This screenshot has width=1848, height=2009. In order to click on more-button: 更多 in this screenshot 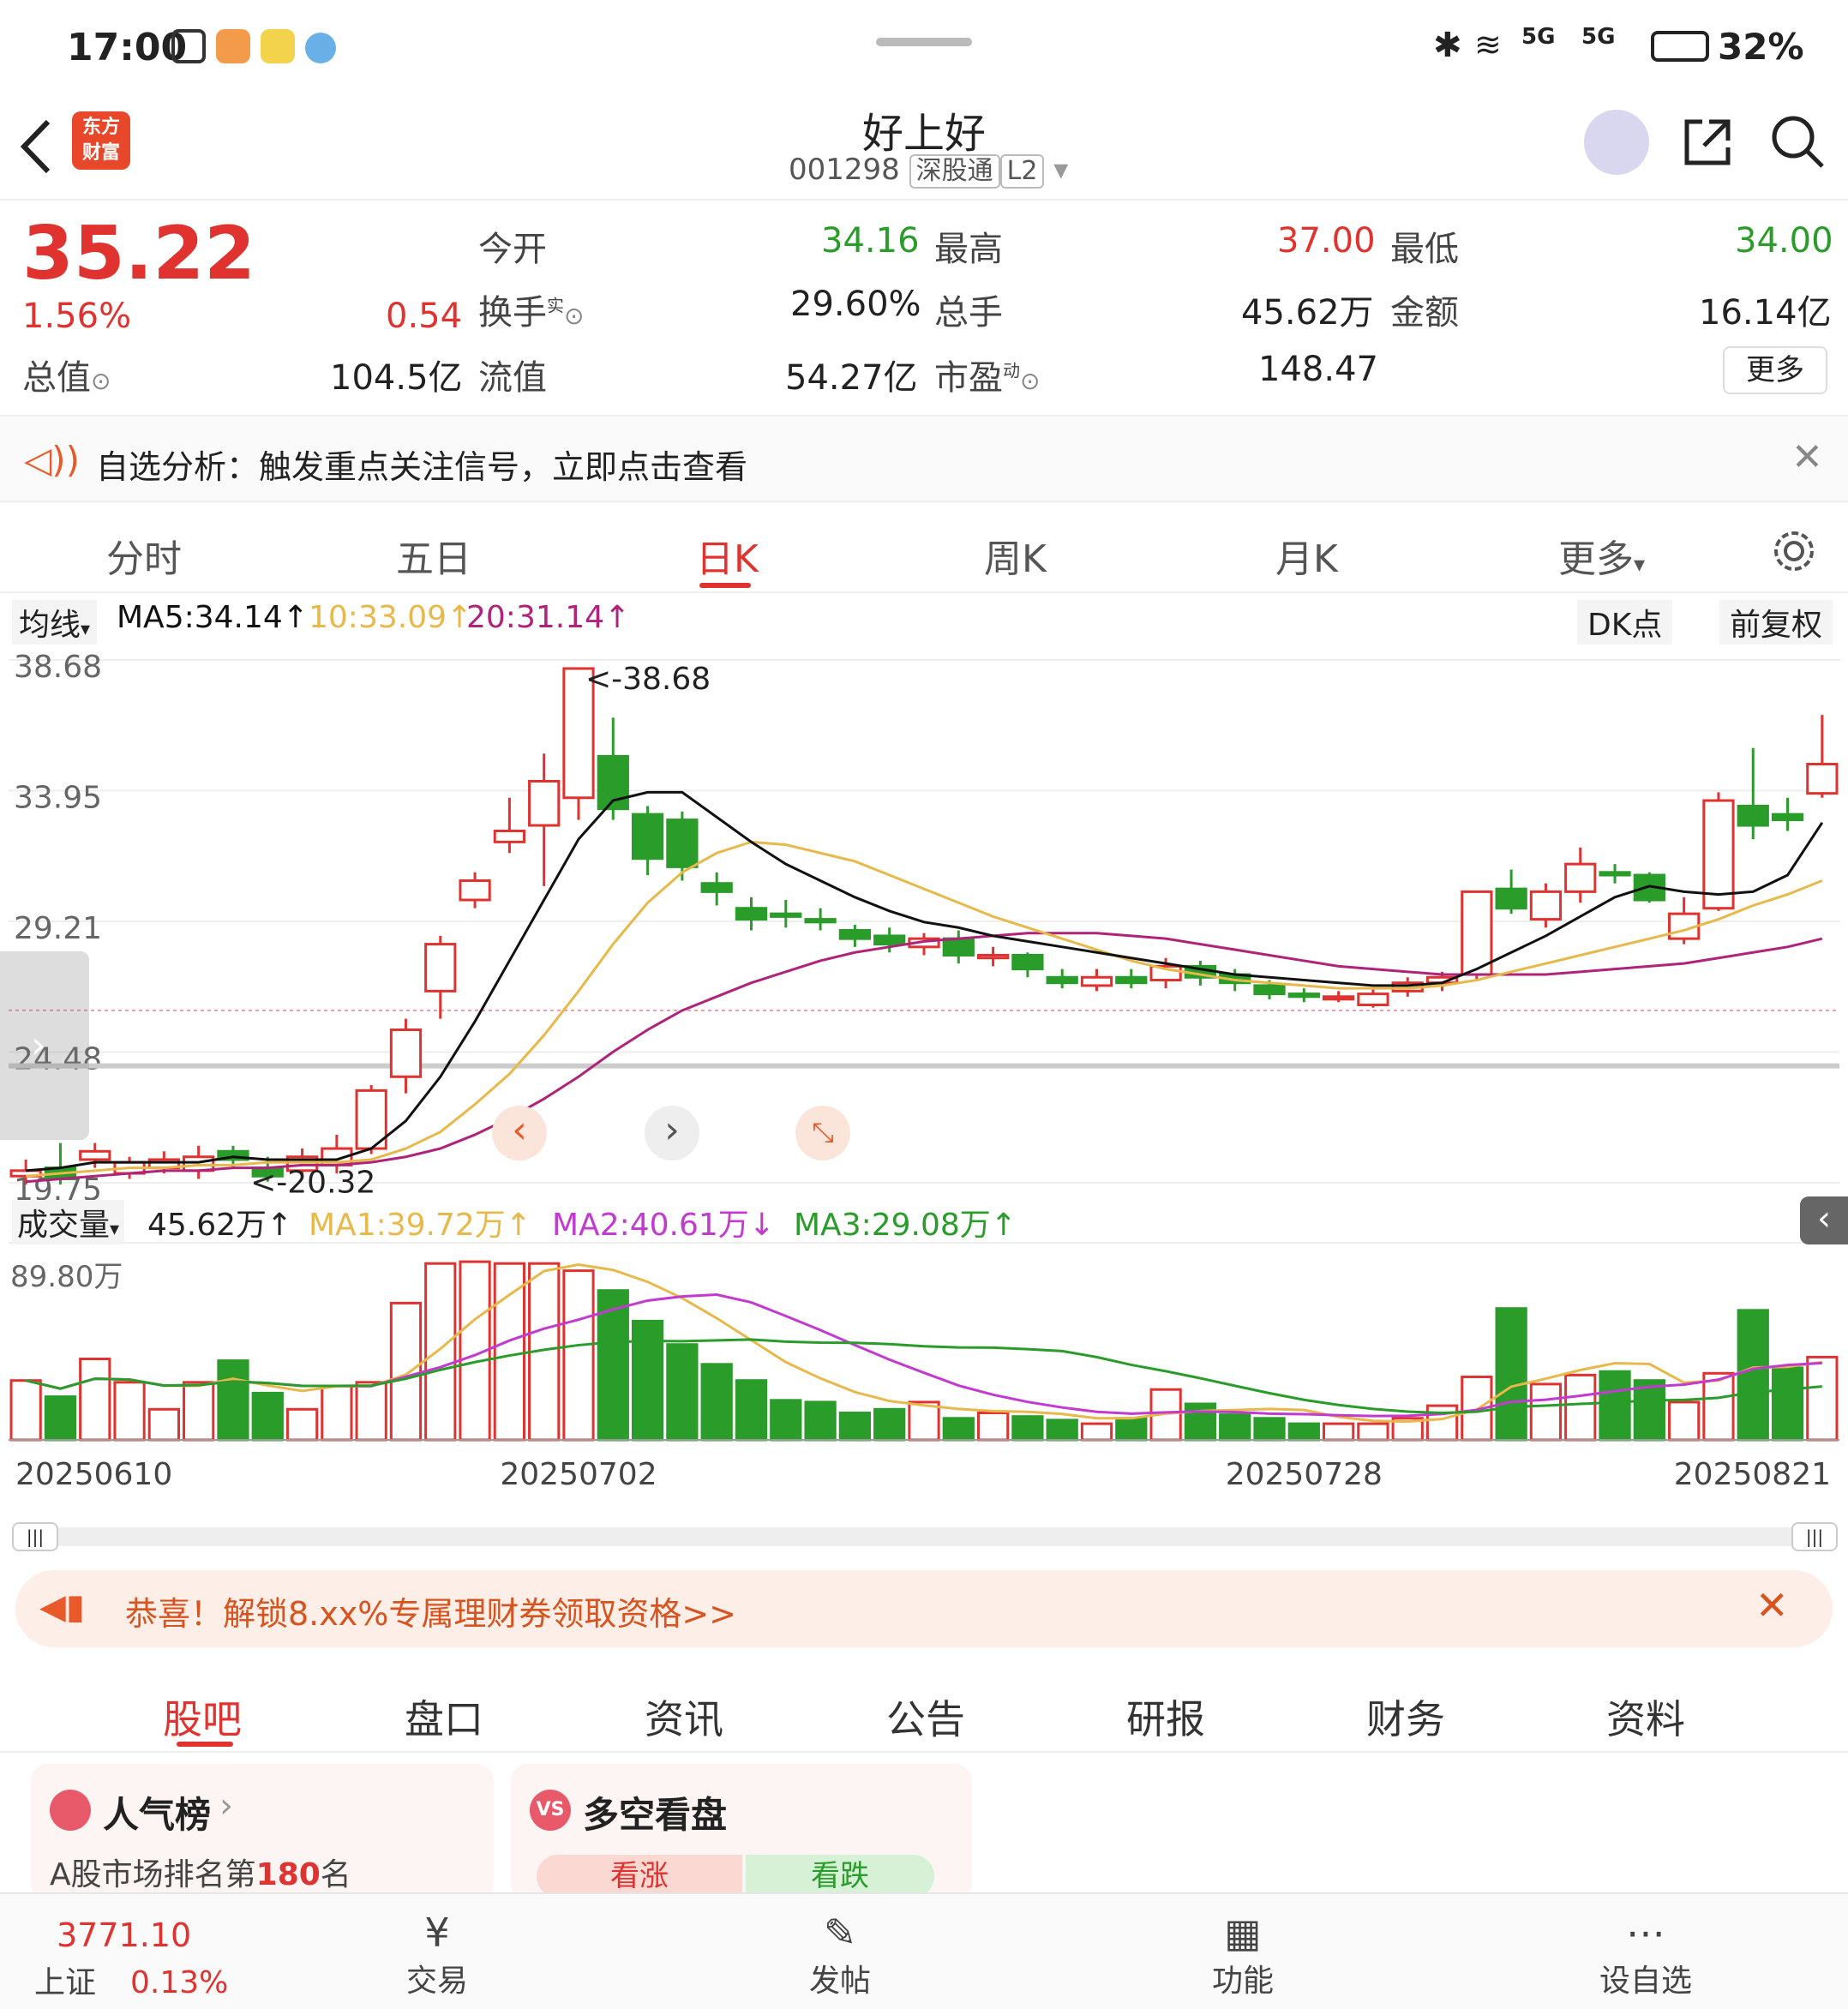, I will do `click(1775, 370)`.